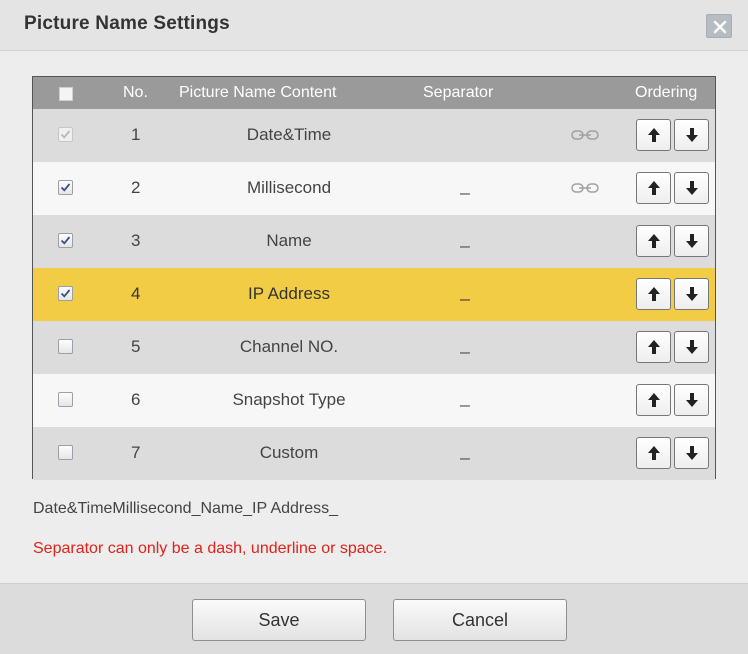 Image resolution: width=748 pixels, height=654 pixels. I want to click on row-content: Channel NO., so click(289, 346).